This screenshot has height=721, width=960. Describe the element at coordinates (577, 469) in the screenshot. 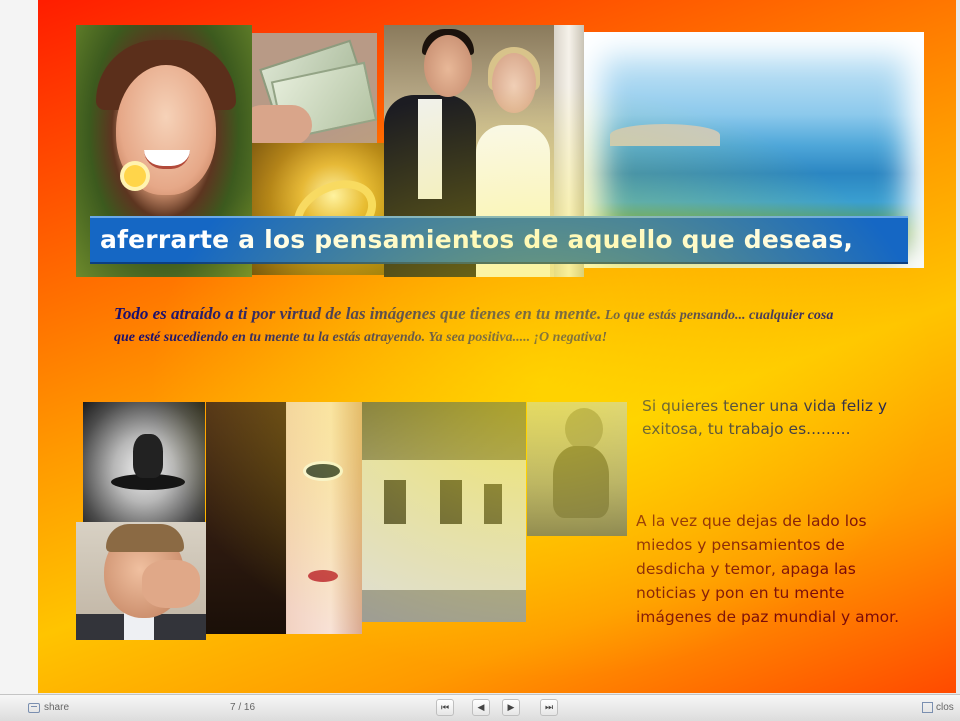

I see `photo-child-statue` at that location.